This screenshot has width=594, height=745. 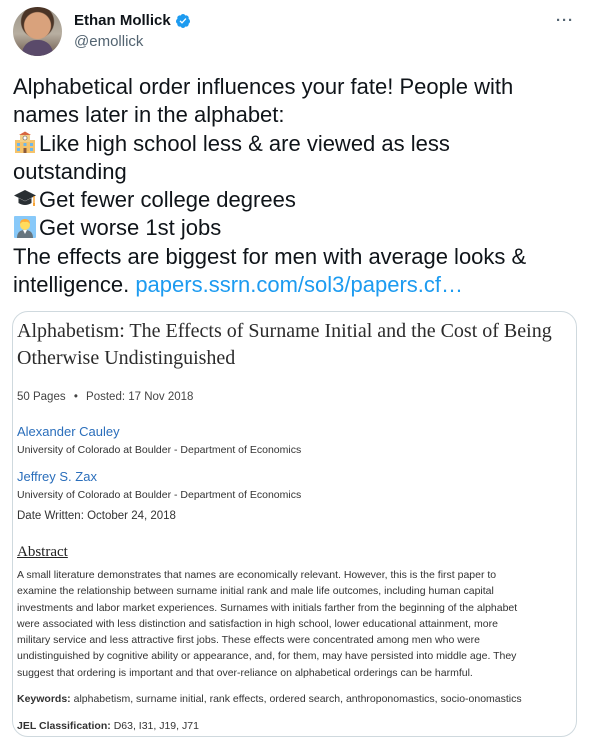 I want to click on tweet-line-text: Get fewer college degrees, so click(x=167, y=200).